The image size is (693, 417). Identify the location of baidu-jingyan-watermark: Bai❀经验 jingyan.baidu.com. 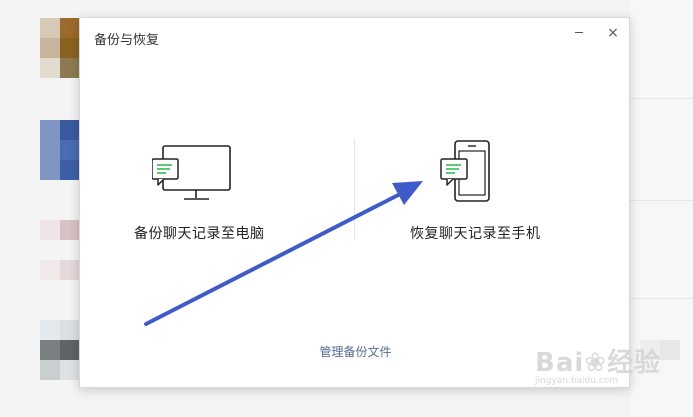
(598, 364).